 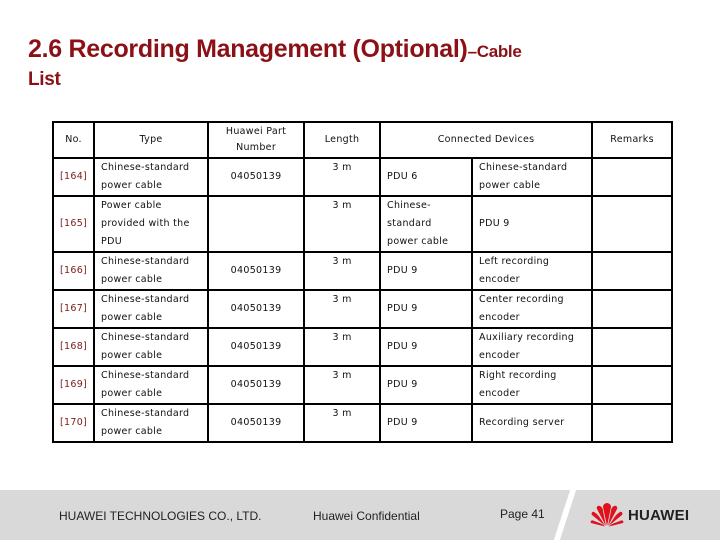 I want to click on footer-confidential: Huawei Confidential, so click(x=366, y=516).